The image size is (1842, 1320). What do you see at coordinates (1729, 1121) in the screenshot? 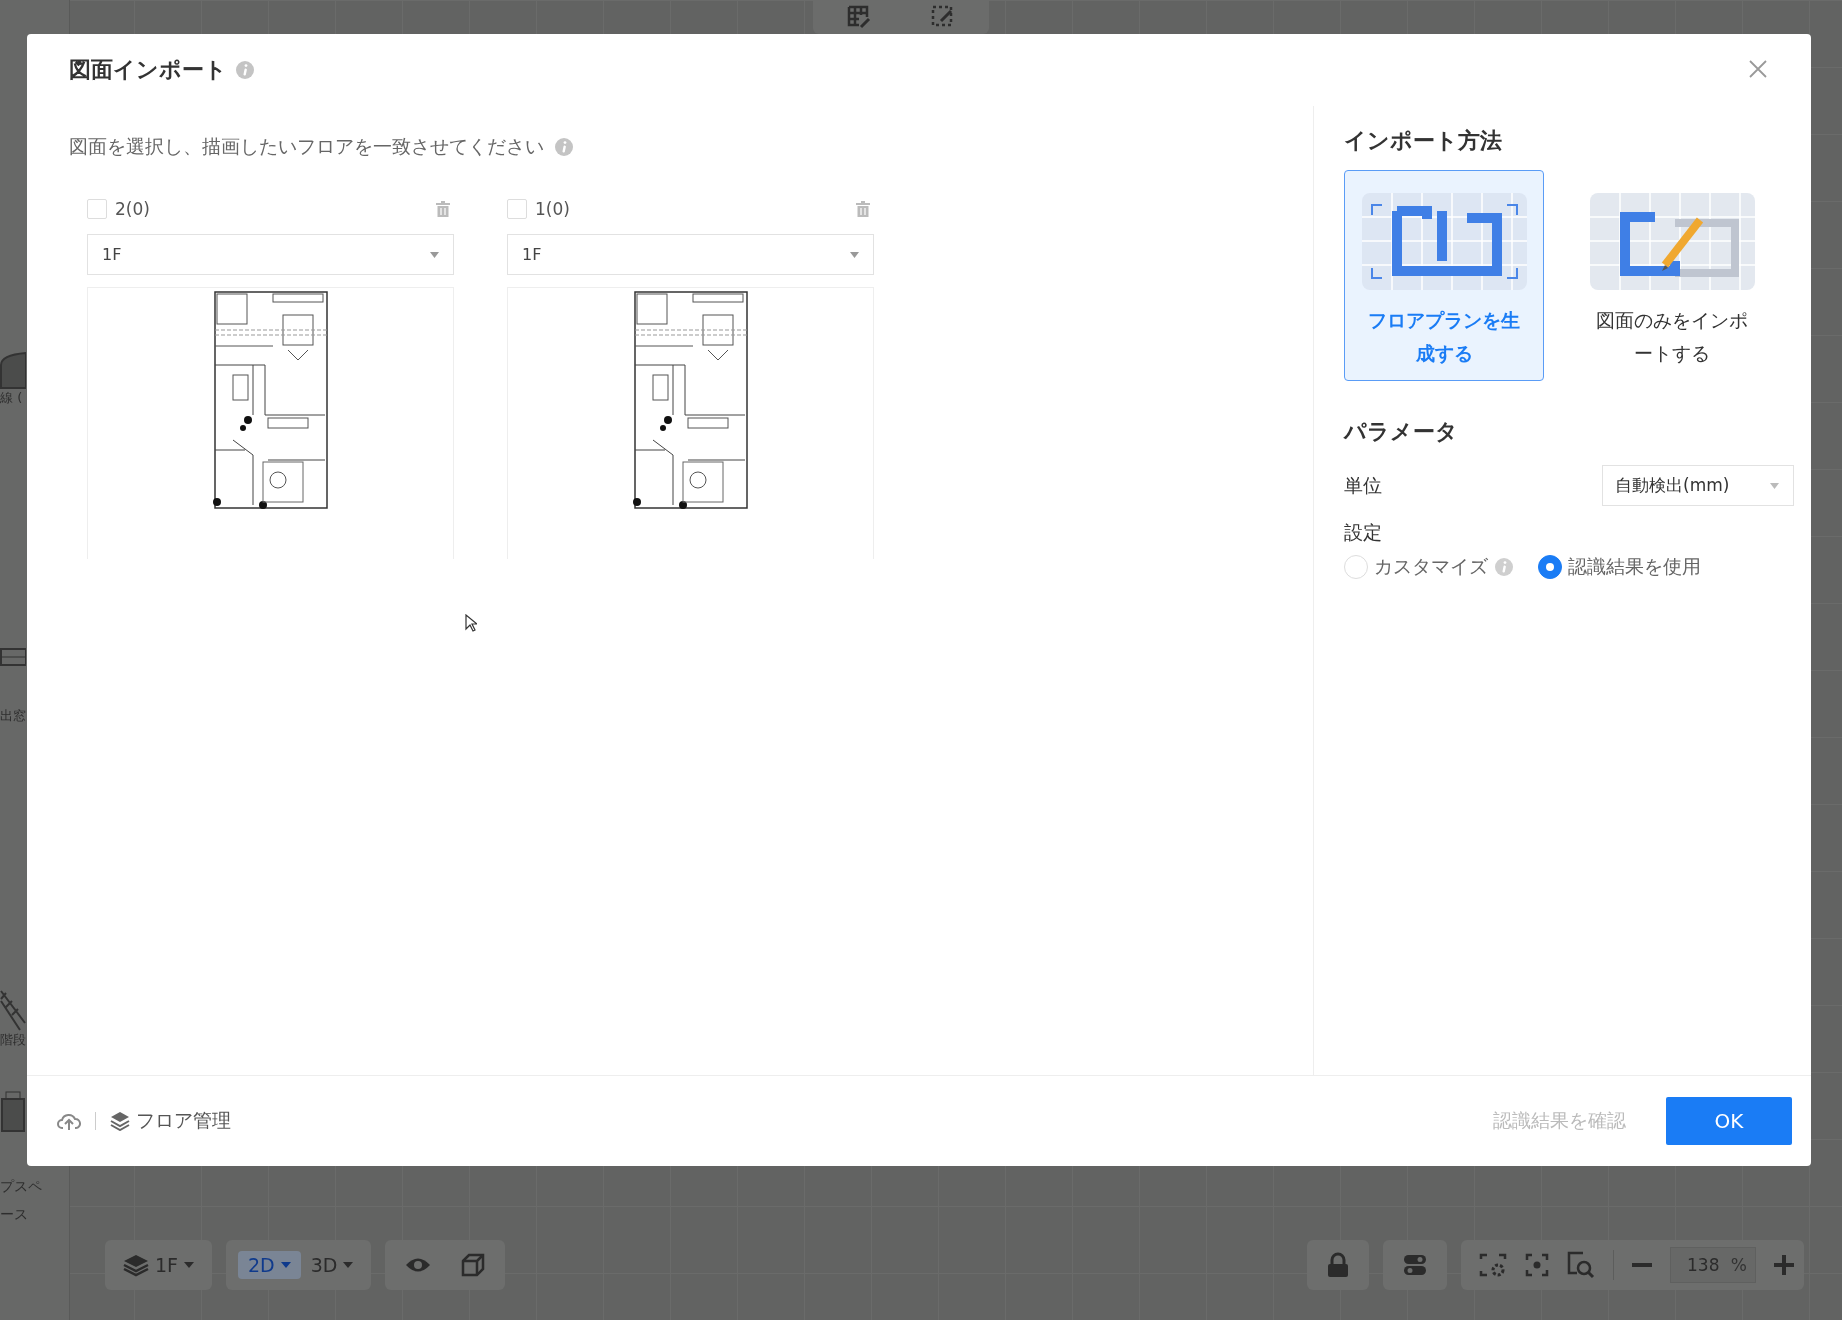
I see `ok-button: OK` at bounding box center [1729, 1121].